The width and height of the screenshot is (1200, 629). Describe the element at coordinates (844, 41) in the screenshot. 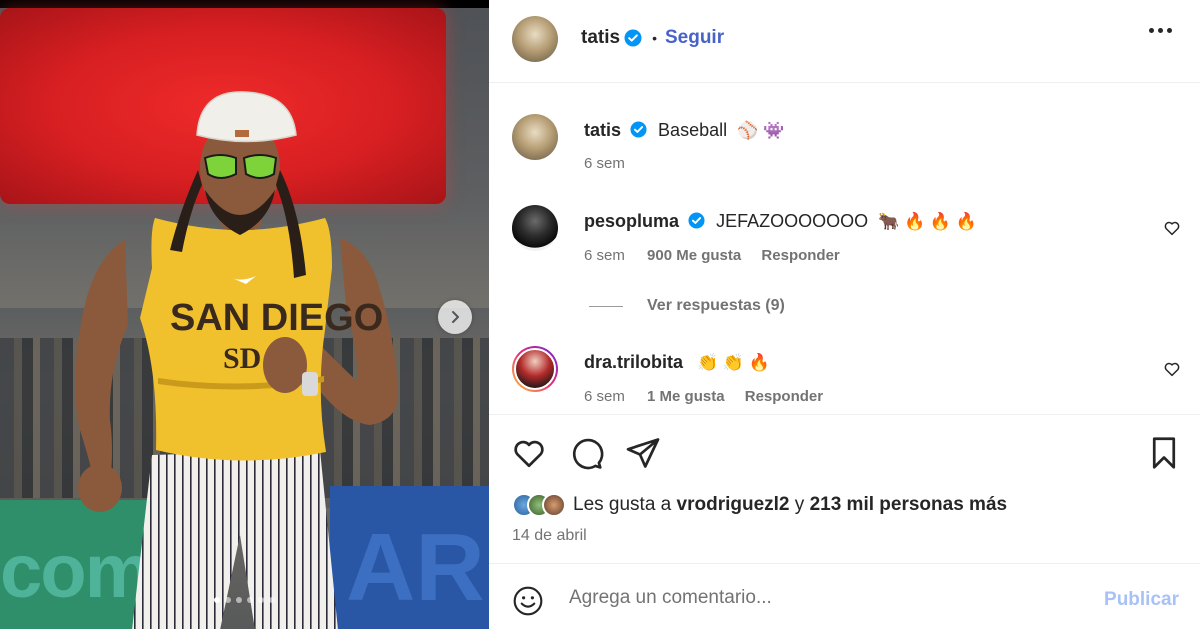

I see `post-header: tatis • Seguir` at that location.